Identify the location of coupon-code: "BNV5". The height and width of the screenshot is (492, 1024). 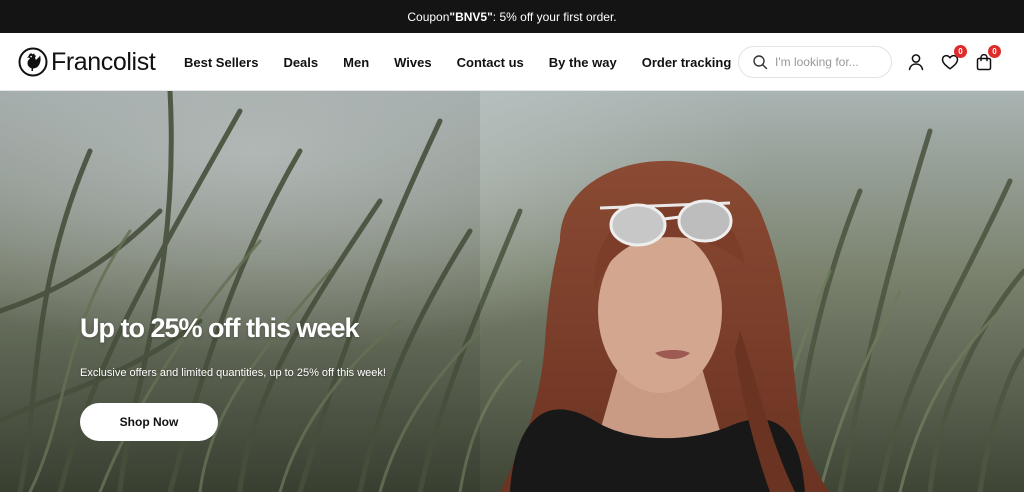
(471, 16).